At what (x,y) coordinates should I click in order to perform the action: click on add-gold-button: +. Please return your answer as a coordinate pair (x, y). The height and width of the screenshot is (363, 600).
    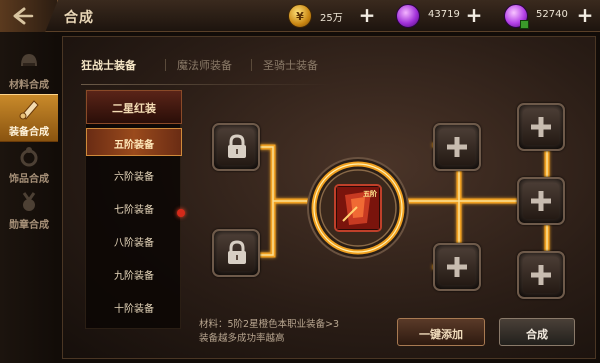
    Looking at the image, I should click on (367, 16).